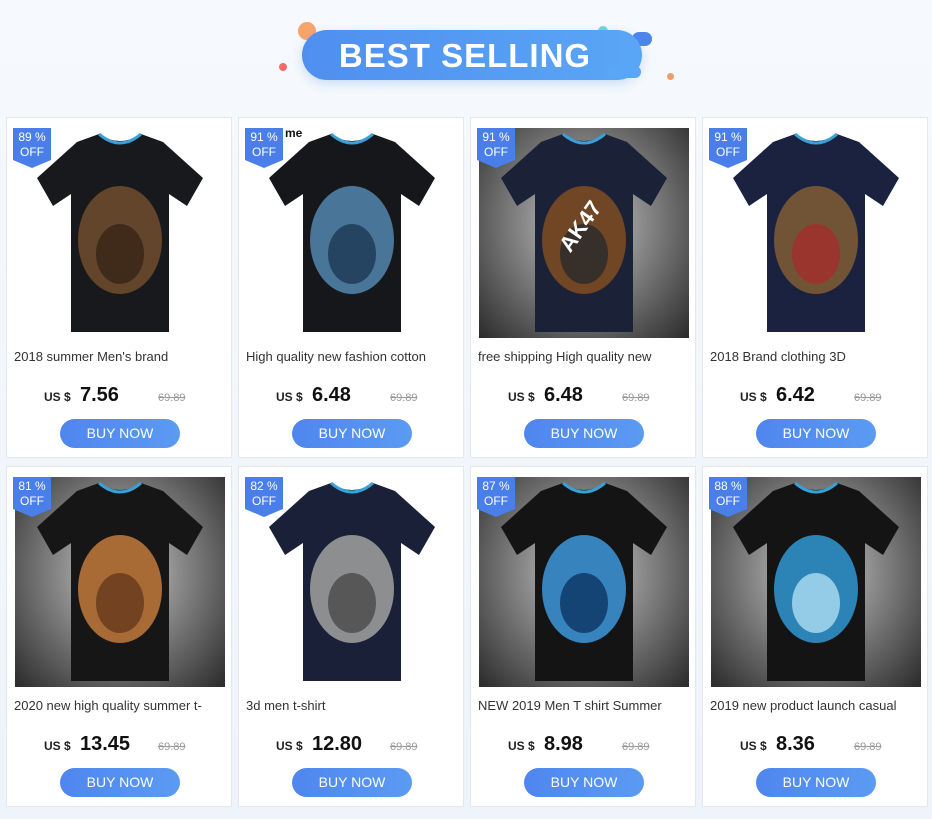 This screenshot has height=819, width=932. Describe the element at coordinates (816, 240) in the screenshot. I see `gorilla-cap-print-icon` at that location.